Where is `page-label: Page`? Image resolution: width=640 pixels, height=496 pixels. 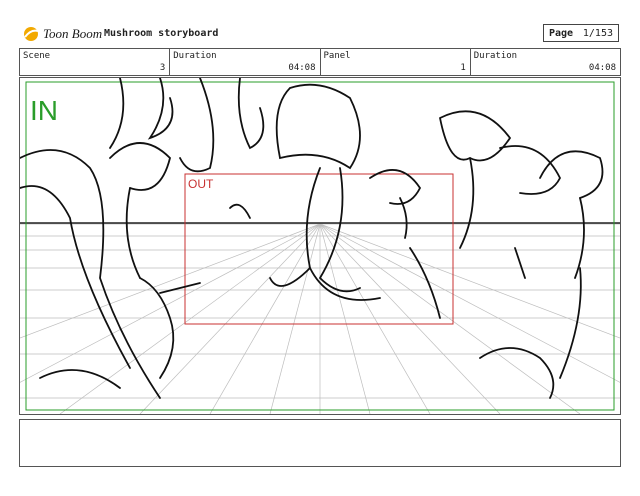 page-label: Page is located at coordinates (561, 33).